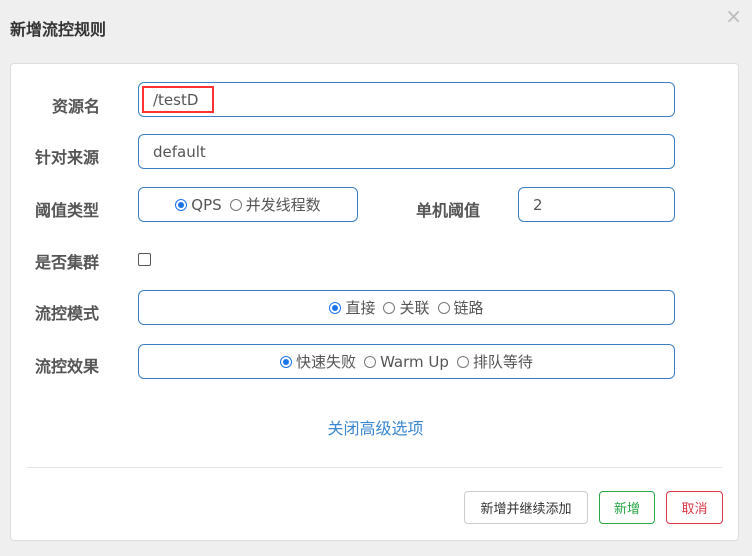 This screenshot has width=752, height=556. I want to click on radio-label: 链路, so click(468, 308).